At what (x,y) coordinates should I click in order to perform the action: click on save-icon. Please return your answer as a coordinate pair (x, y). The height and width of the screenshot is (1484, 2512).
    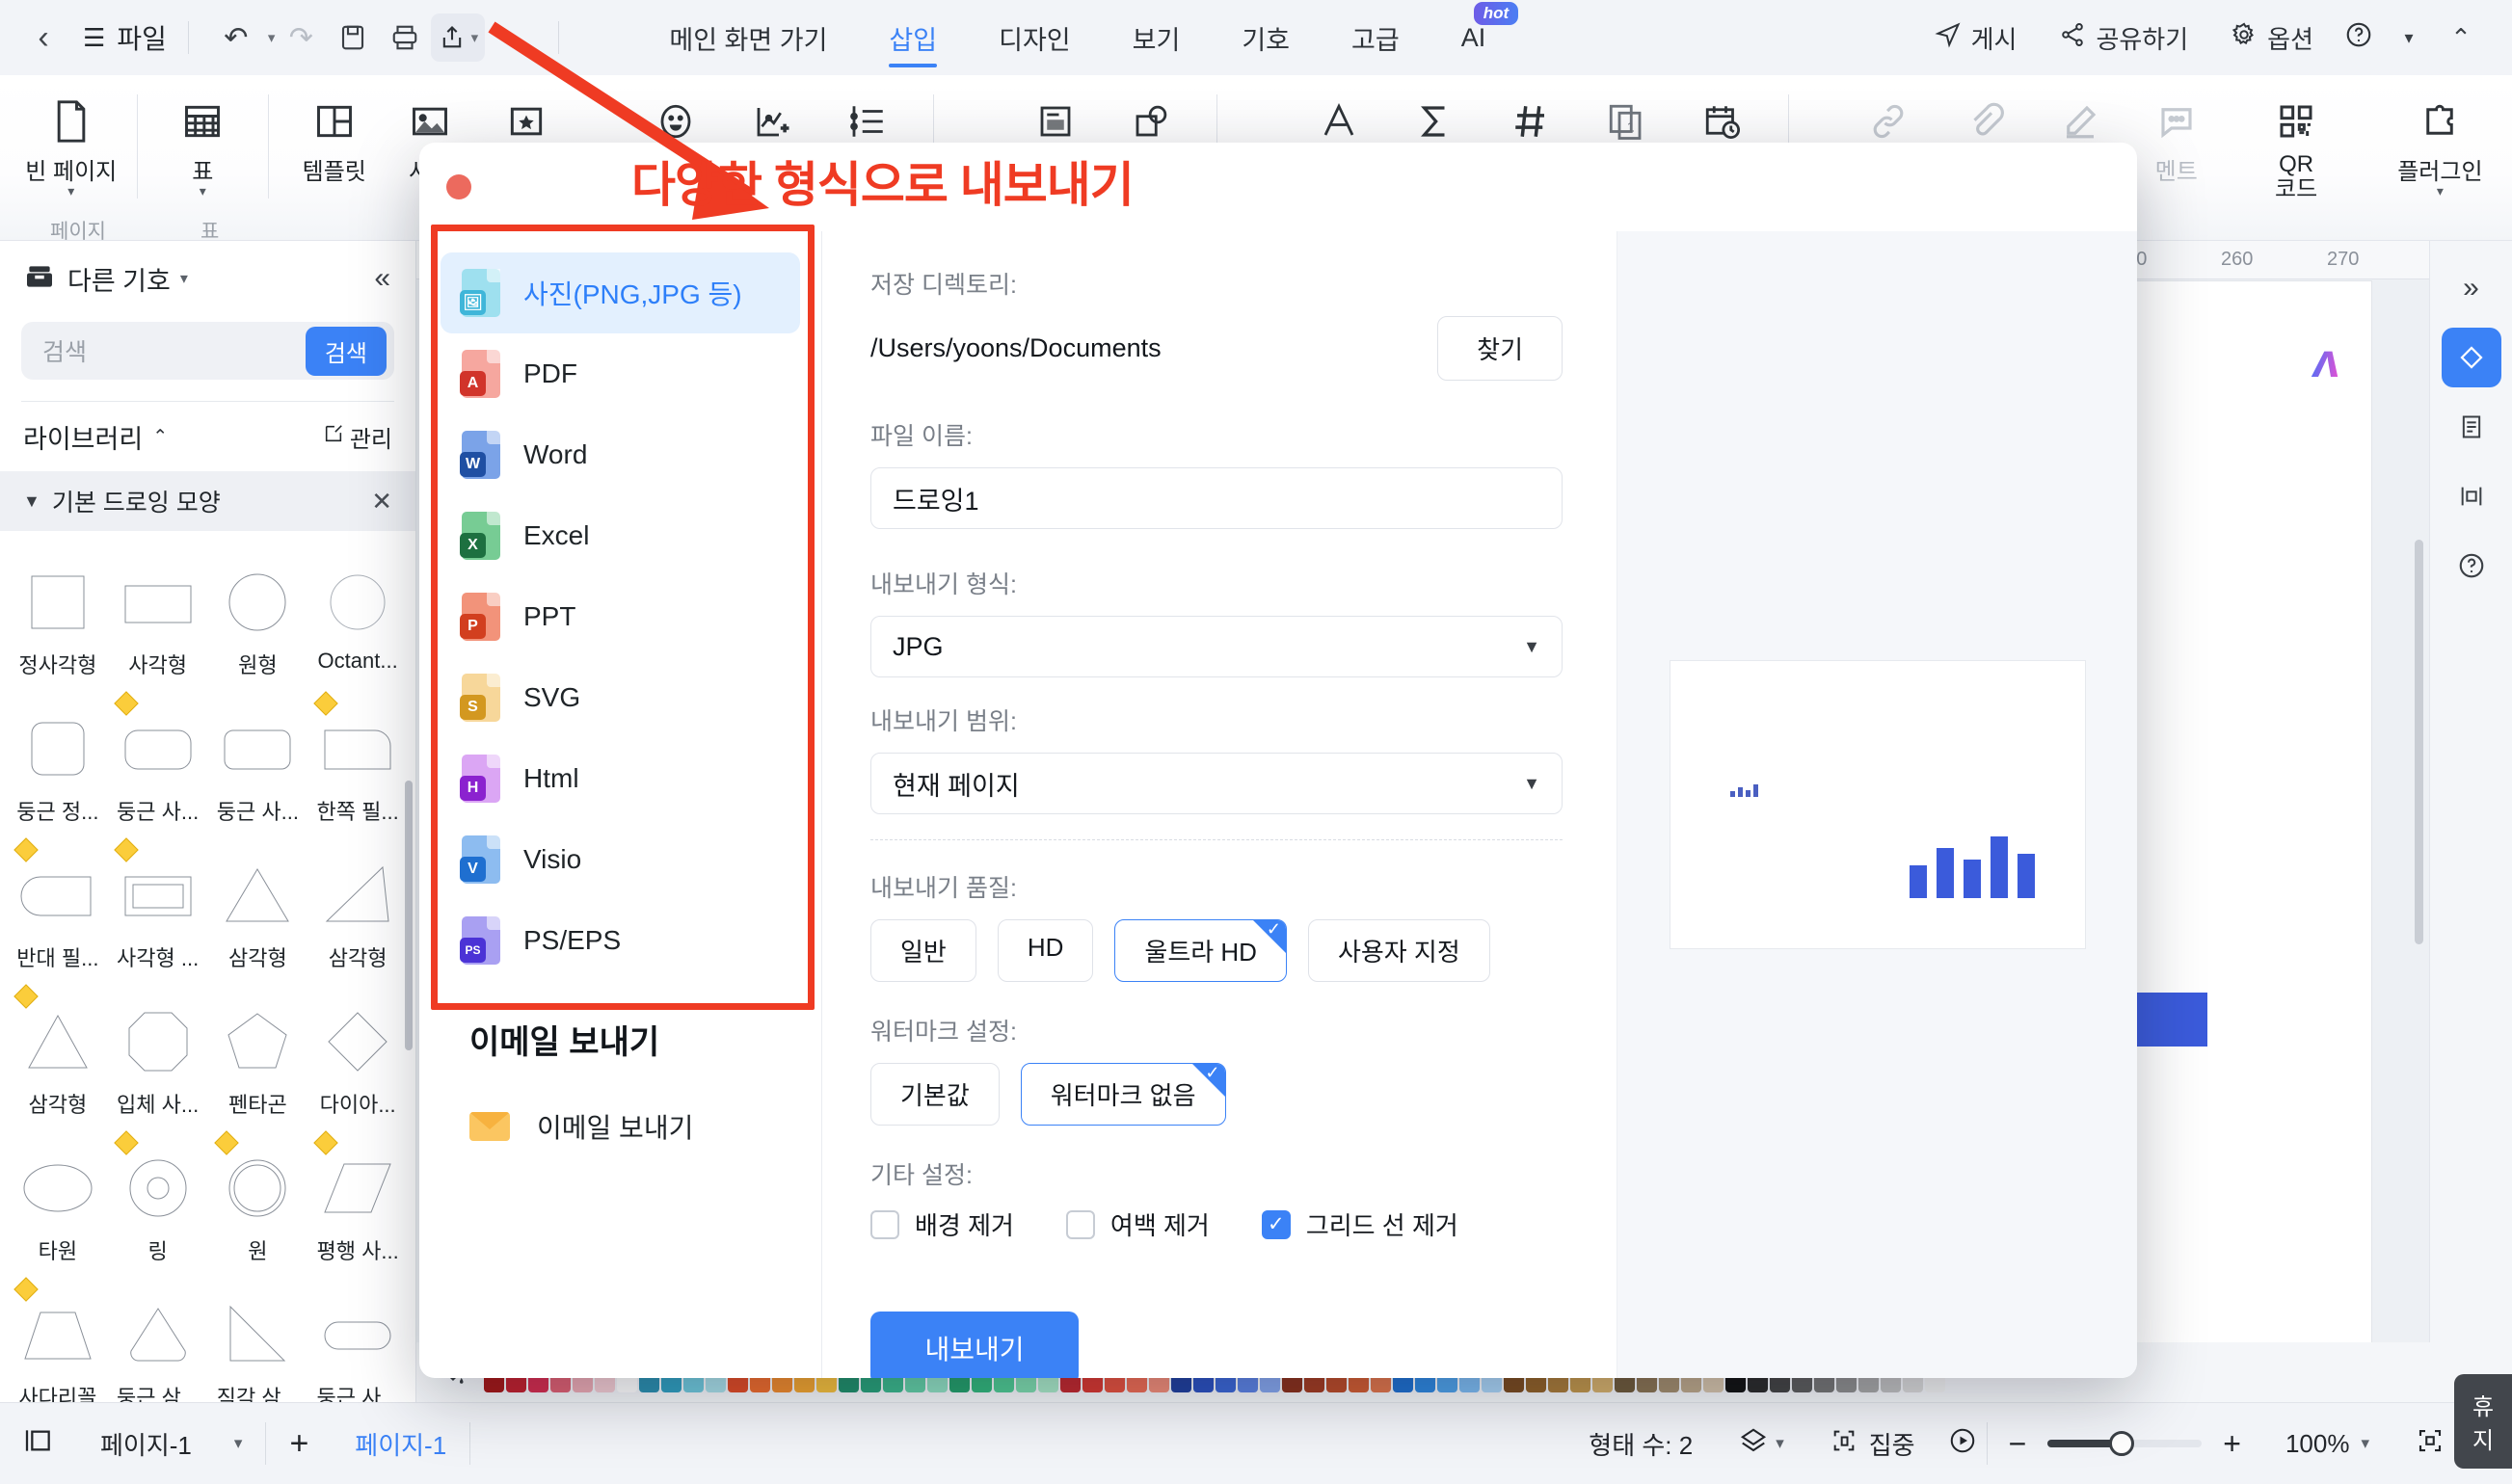
    Looking at the image, I should click on (353, 38).